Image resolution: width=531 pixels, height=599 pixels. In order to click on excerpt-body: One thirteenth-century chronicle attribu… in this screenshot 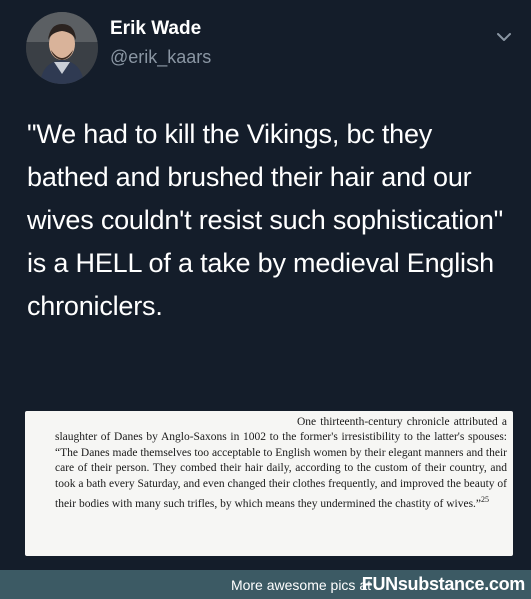, I will do `click(281, 463)`.